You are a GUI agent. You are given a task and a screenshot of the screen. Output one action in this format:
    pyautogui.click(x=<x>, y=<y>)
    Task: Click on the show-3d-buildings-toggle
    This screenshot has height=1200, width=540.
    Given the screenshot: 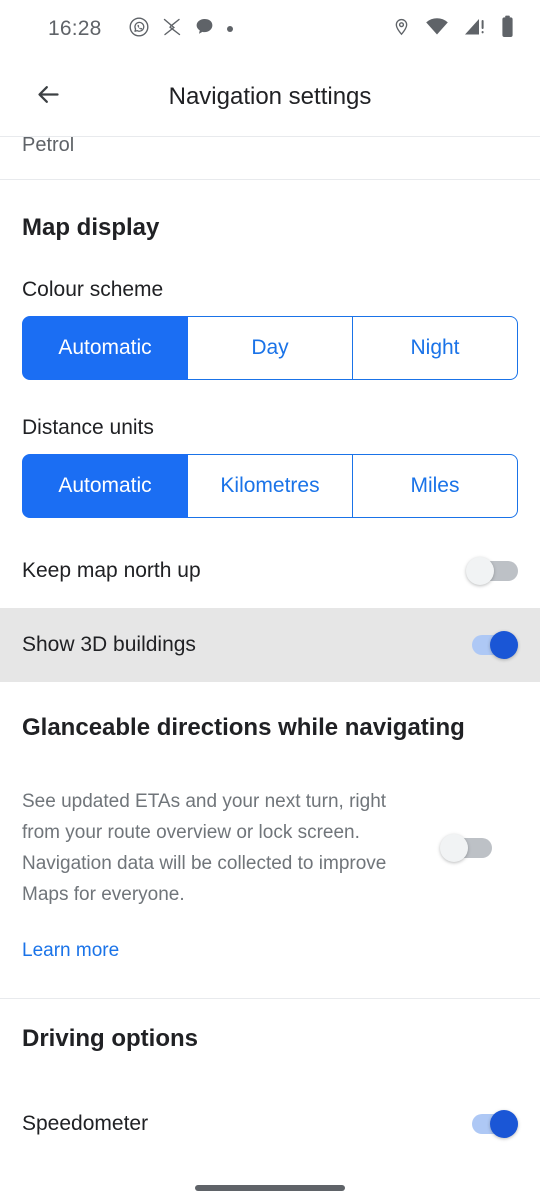 What is the action you would take?
    pyautogui.click(x=492, y=645)
    